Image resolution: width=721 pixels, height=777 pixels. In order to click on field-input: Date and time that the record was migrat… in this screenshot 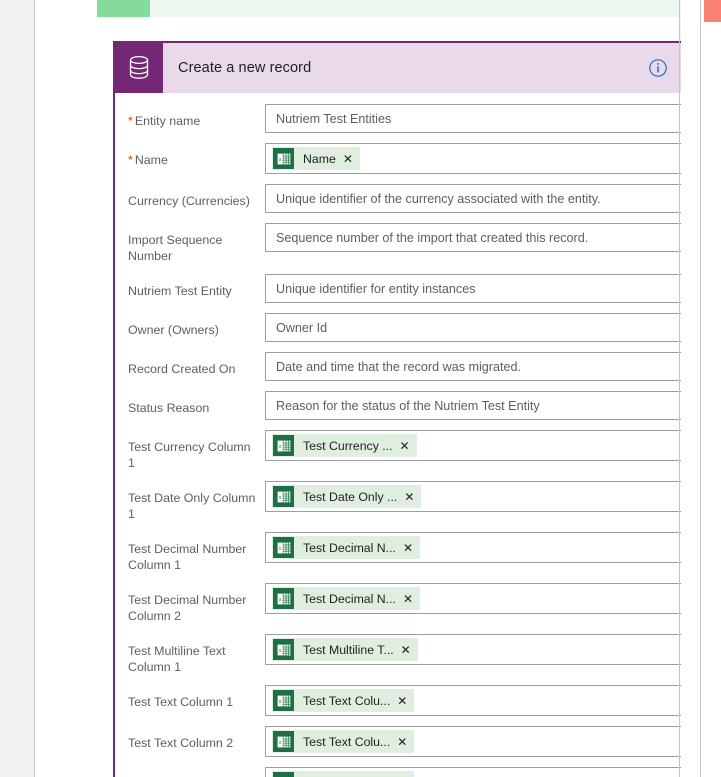, I will do `click(487, 366)`.